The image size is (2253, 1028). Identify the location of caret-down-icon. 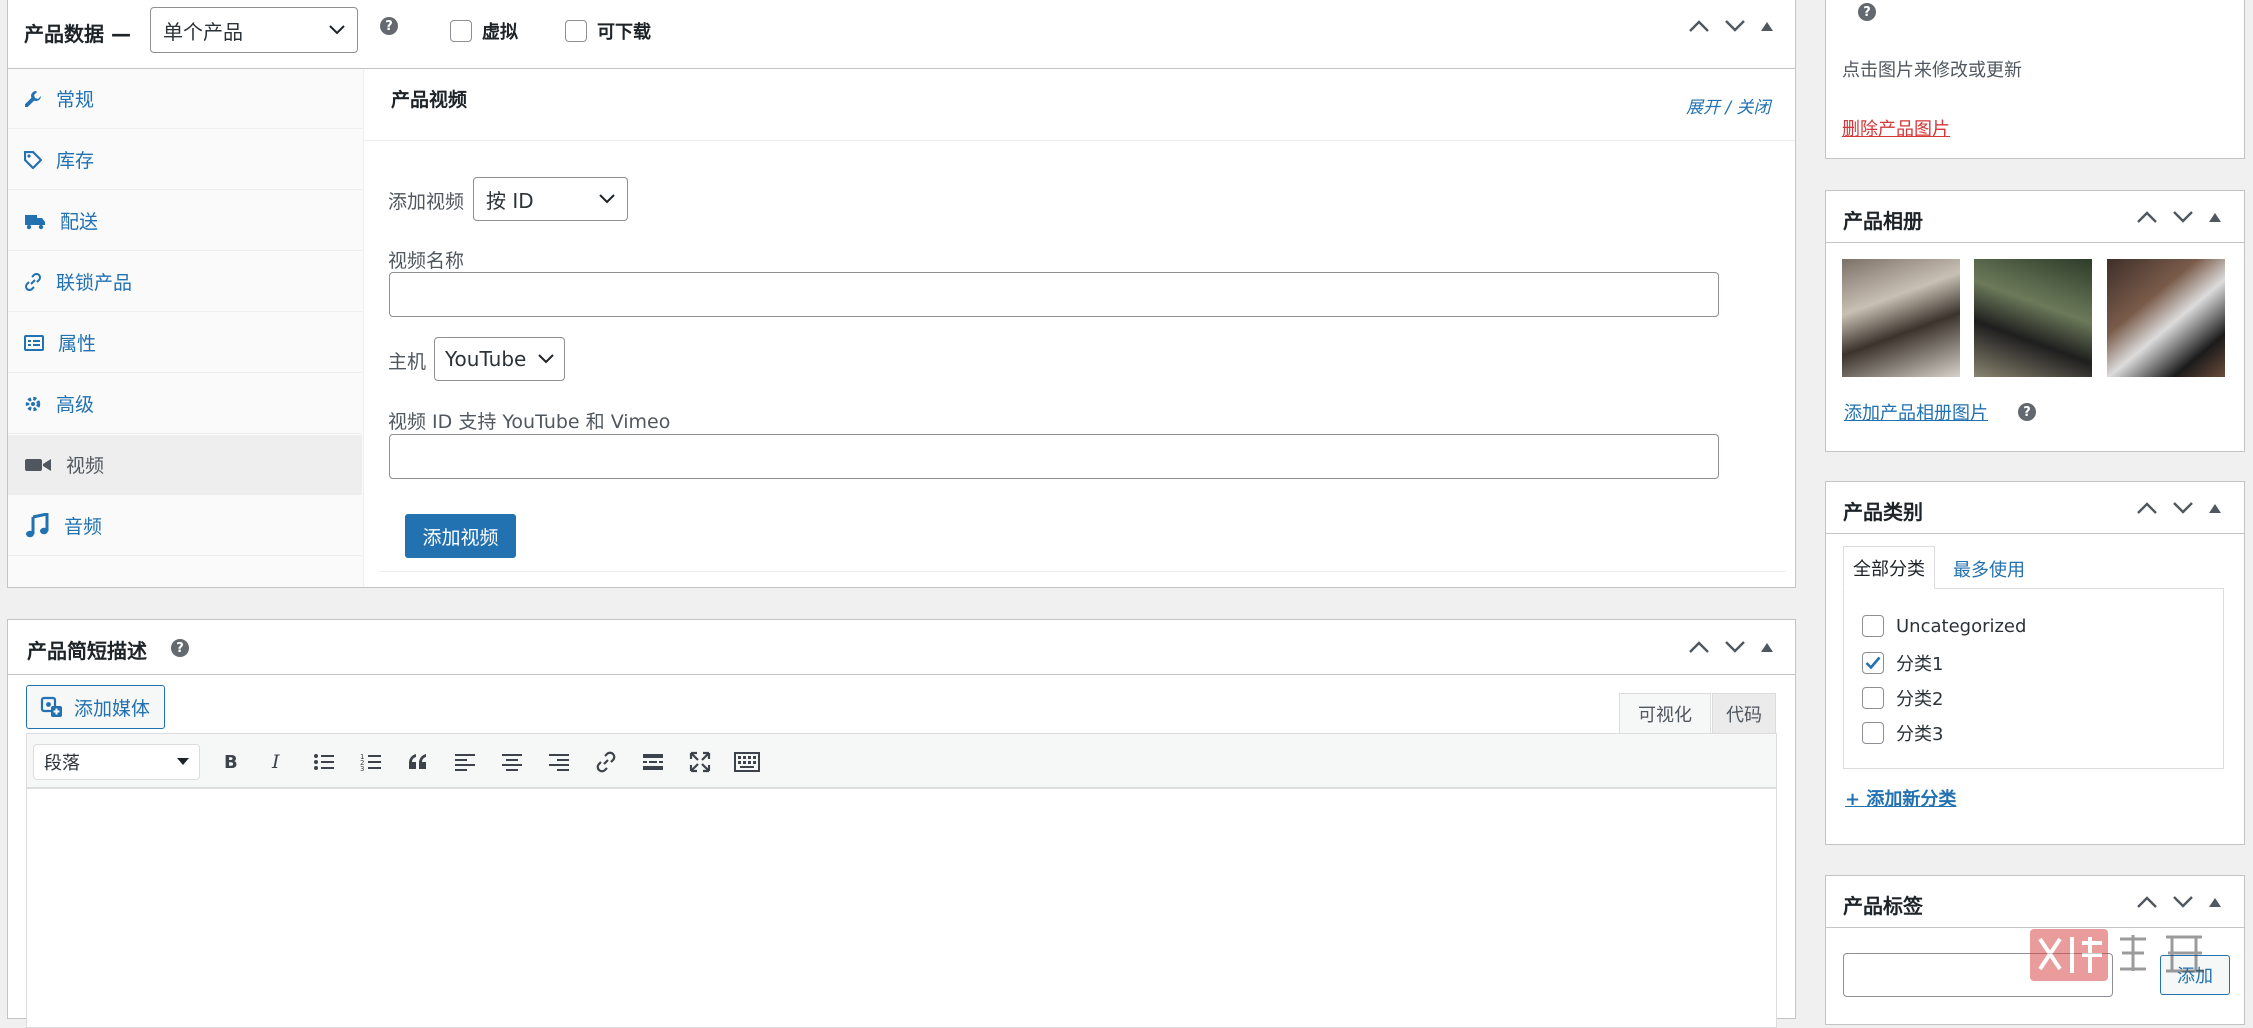
(183, 761).